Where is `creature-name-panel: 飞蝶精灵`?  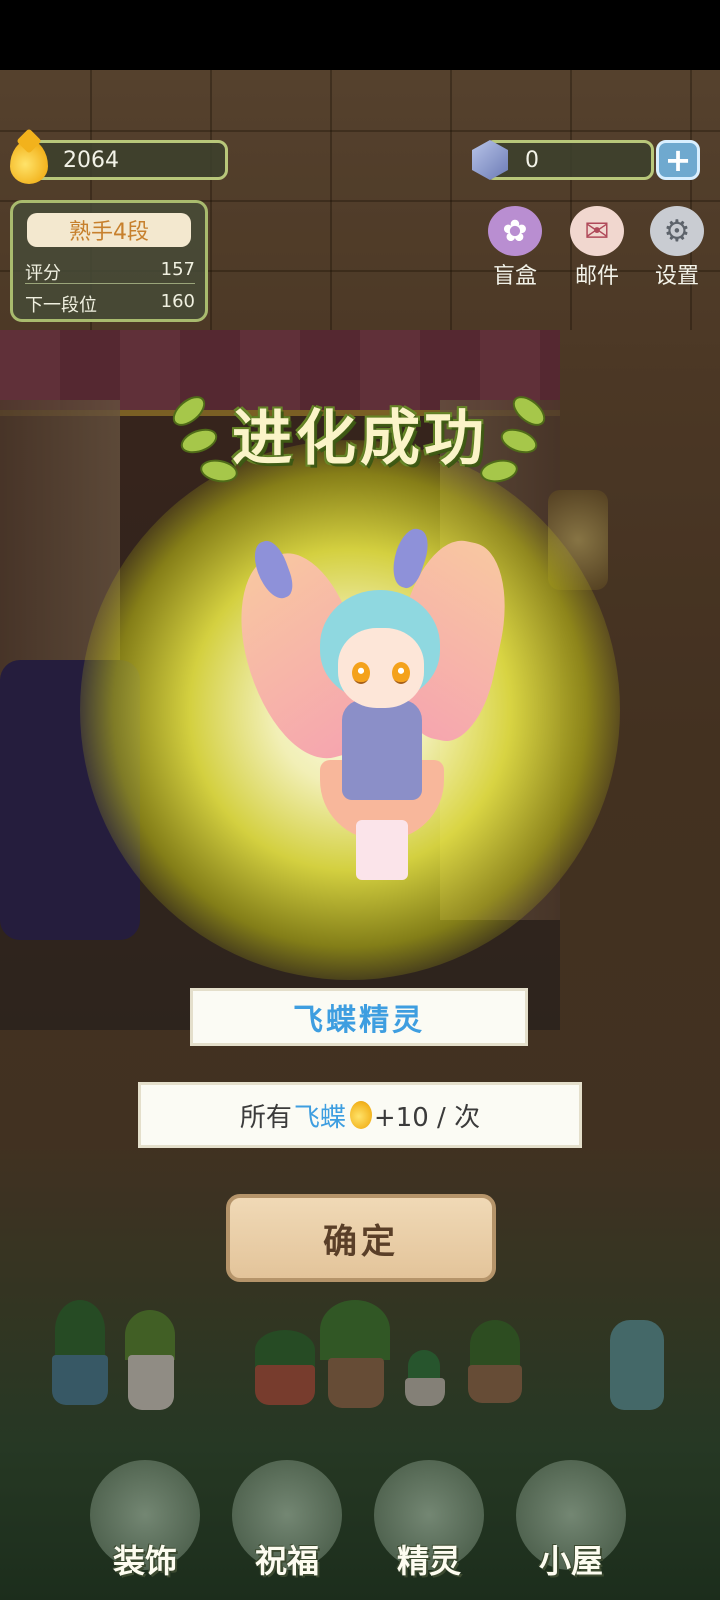
creature-name-panel: 飞蝶精灵 is located at coordinates (359, 1017).